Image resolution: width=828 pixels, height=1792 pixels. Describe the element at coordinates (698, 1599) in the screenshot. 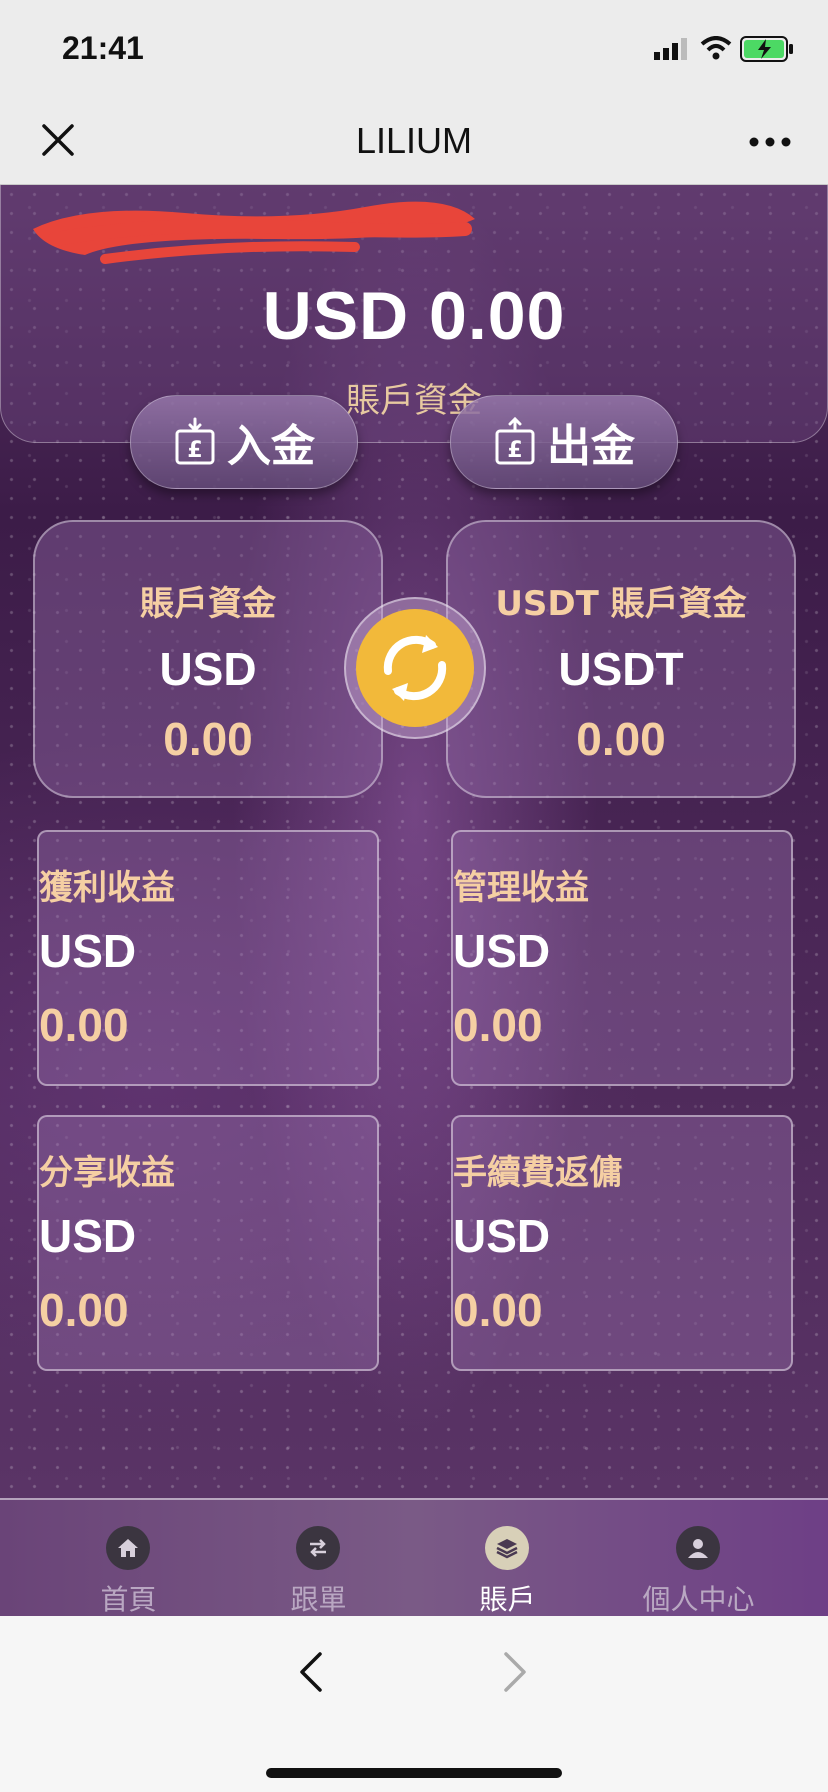

I see `tab-label: 個人中心` at that location.